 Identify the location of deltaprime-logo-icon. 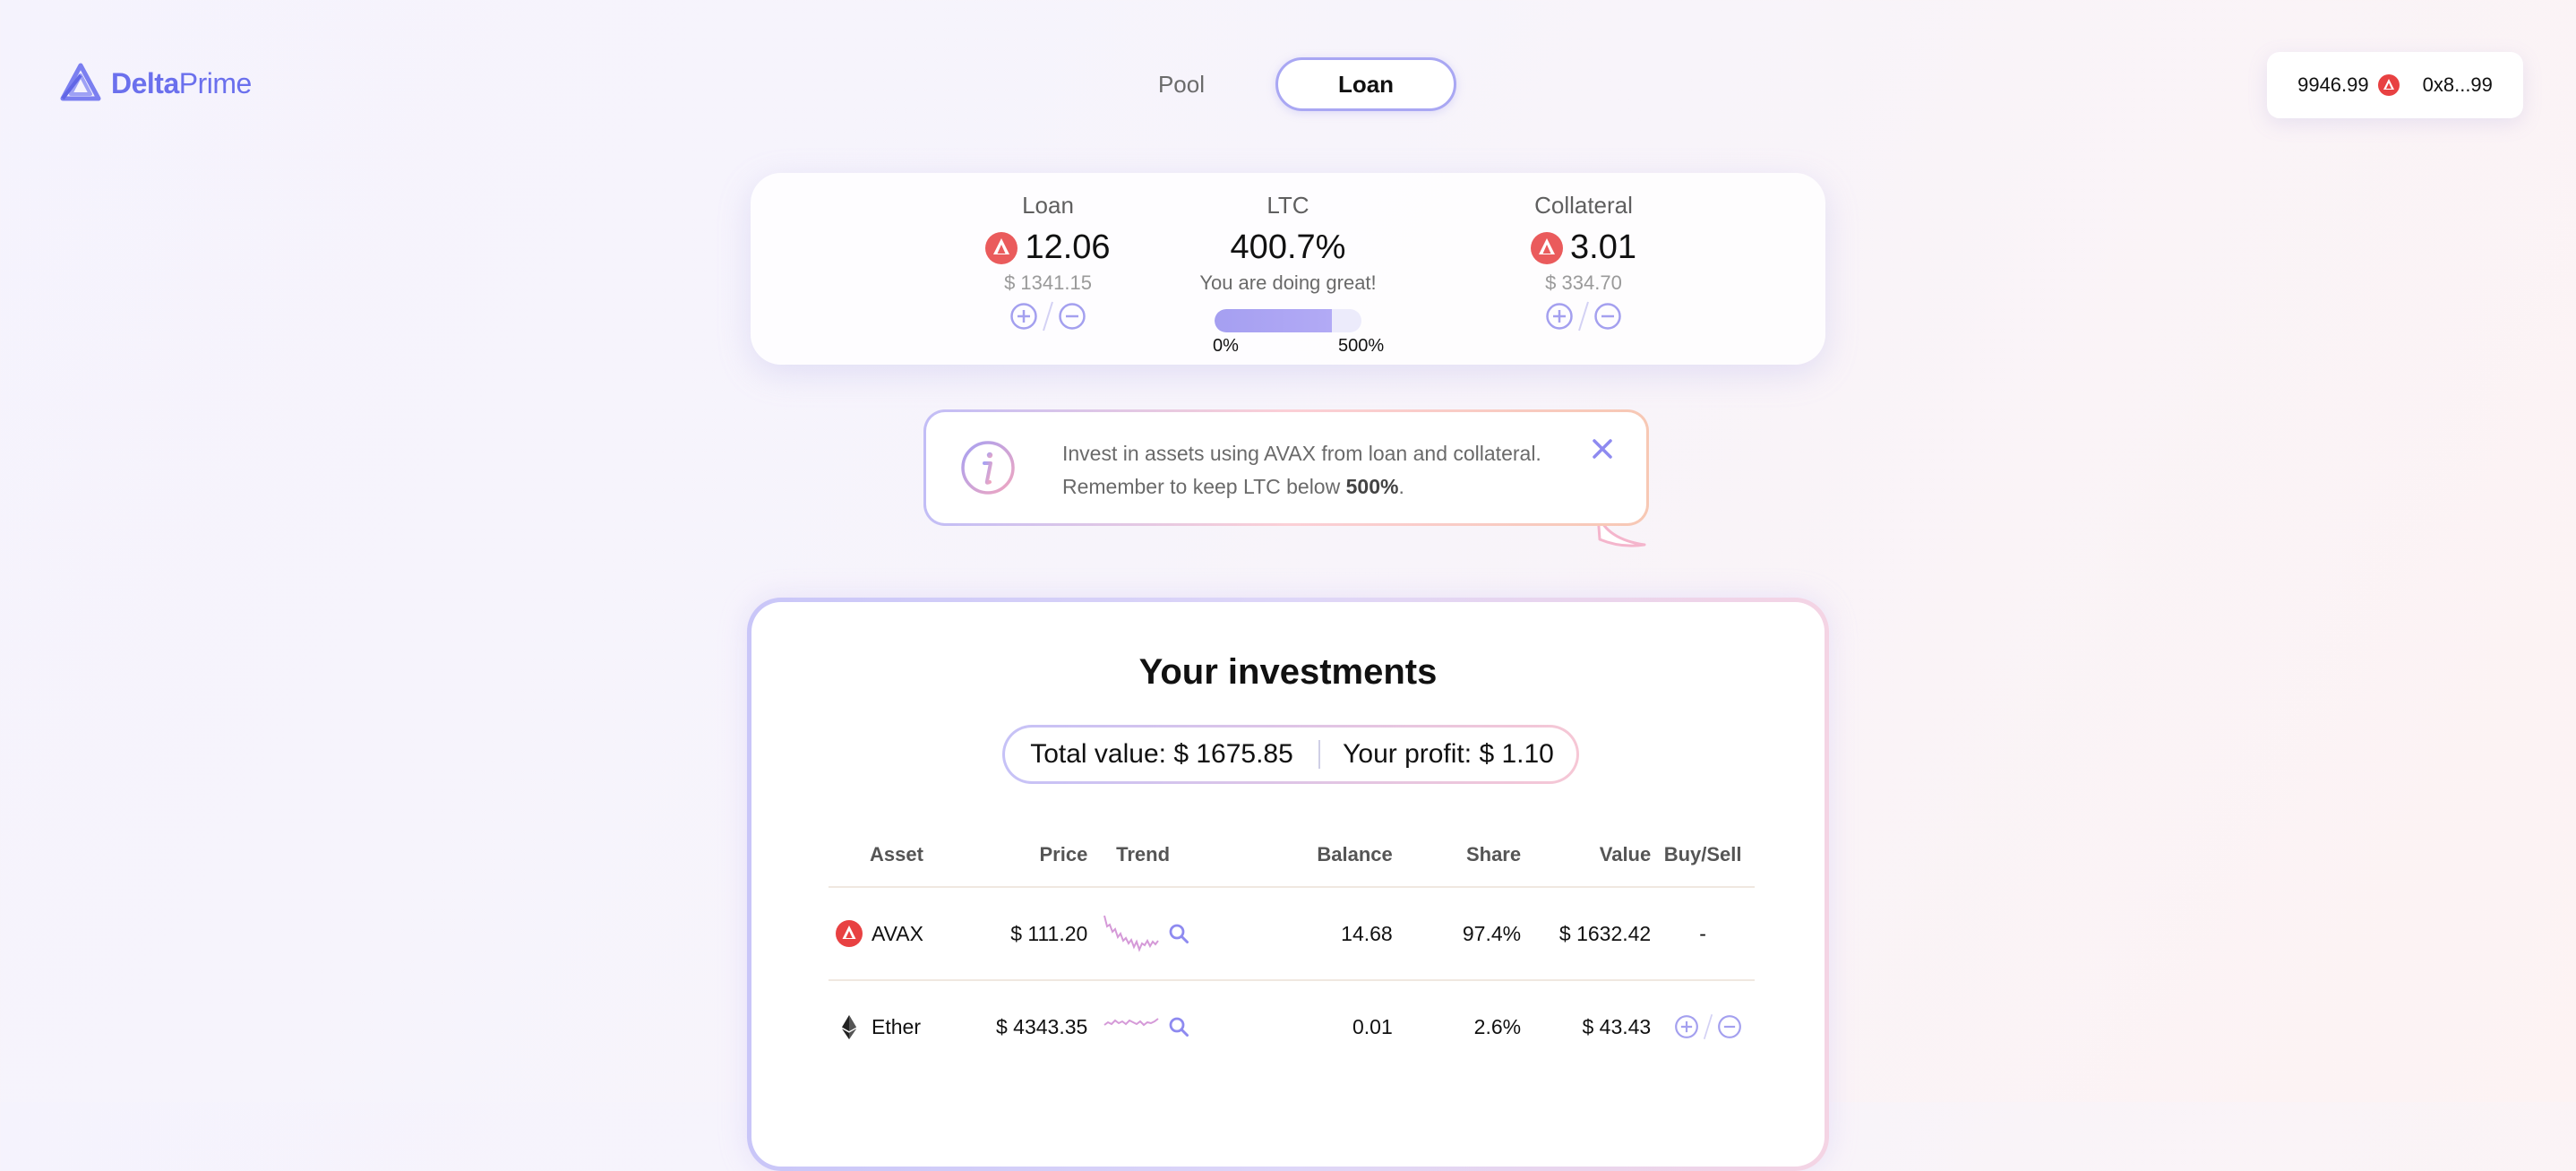
(80, 82).